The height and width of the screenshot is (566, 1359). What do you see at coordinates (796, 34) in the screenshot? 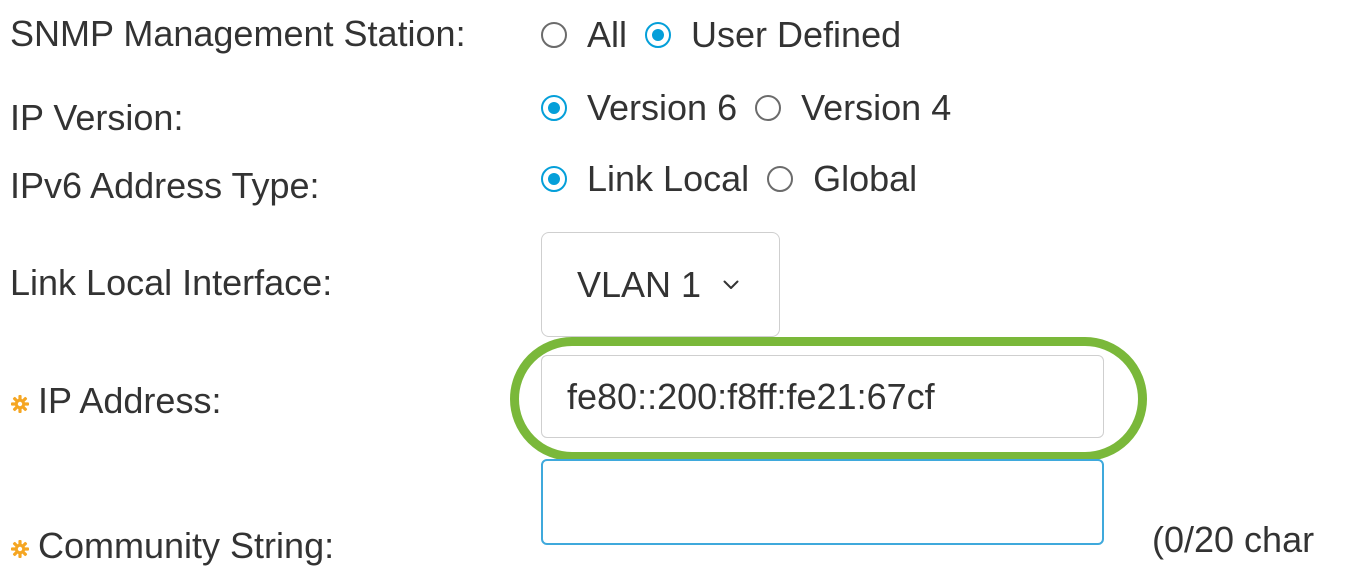
I see `snmp-station-user-defined-label: User Defined` at bounding box center [796, 34].